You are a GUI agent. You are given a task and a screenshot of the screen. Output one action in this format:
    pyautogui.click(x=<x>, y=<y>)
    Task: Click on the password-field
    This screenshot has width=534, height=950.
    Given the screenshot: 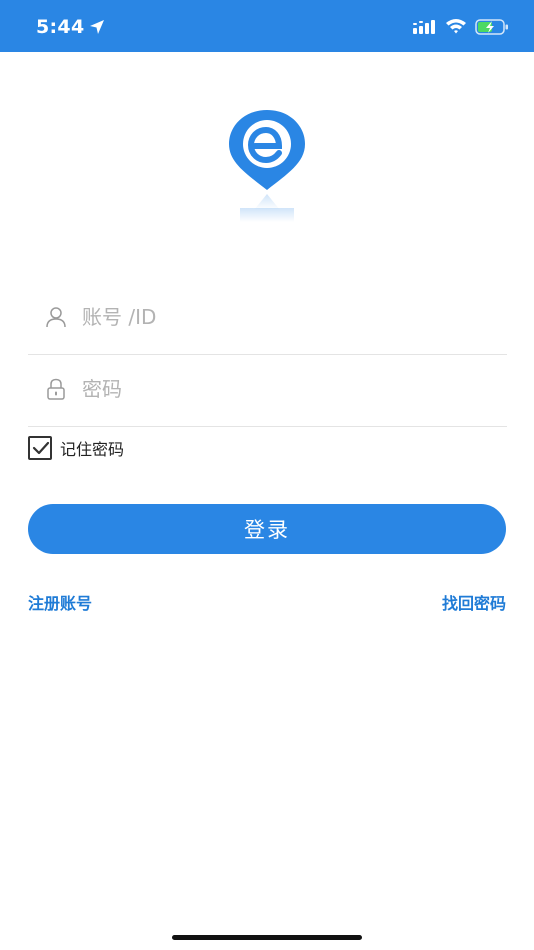 What is the action you would take?
    pyautogui.click(x=267, y=391)
    